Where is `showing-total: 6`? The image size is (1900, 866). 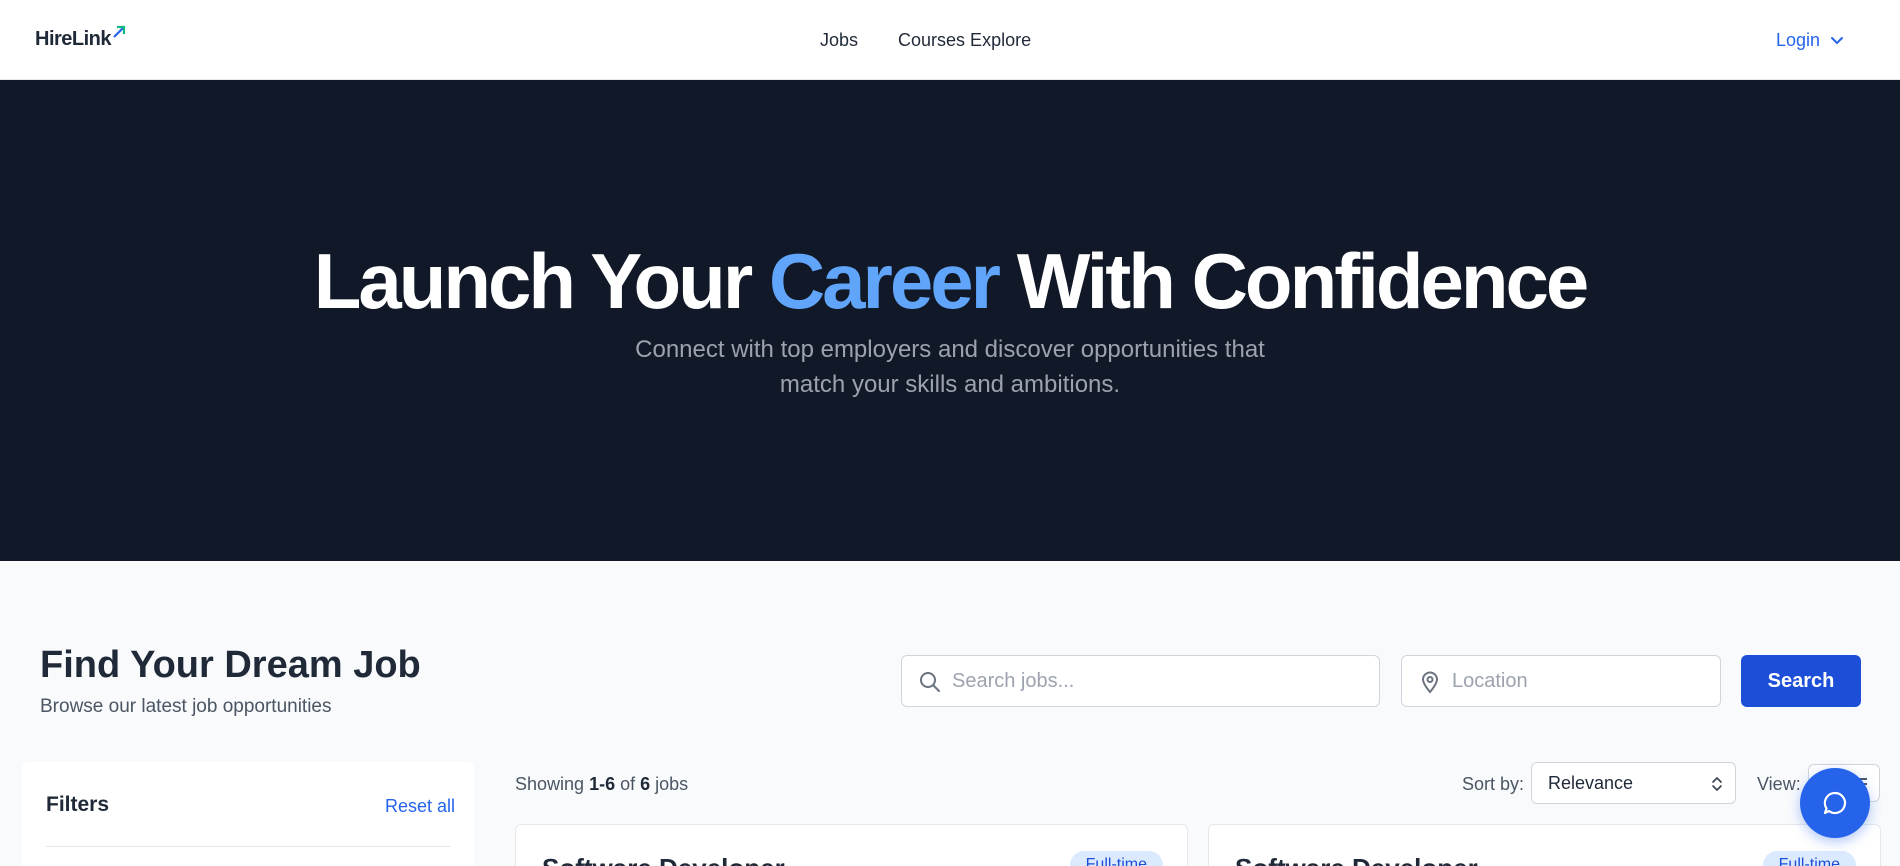
showing-total: 6 is located at coordinates (645, 784).